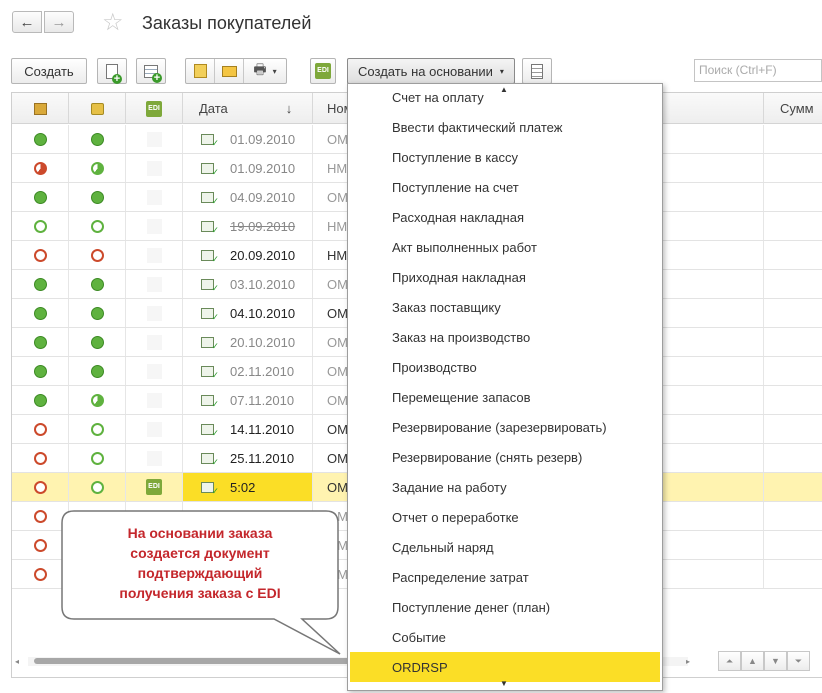 This screenshot has width=822, height=693. What do you see at coordinates (505, 307) in the screenshot?
I see `menu-item: Заказ поставщику` at bounding box center [505, 307].